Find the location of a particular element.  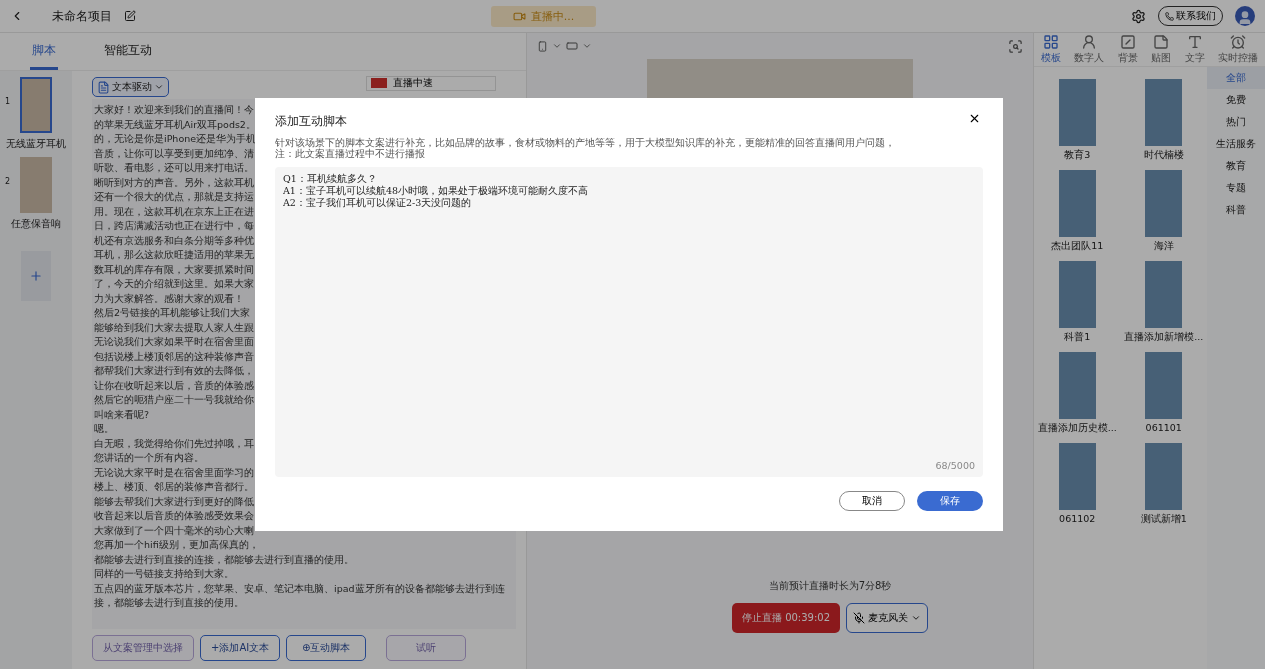

template-name: 061102 is located at coordinates (1077, 518).